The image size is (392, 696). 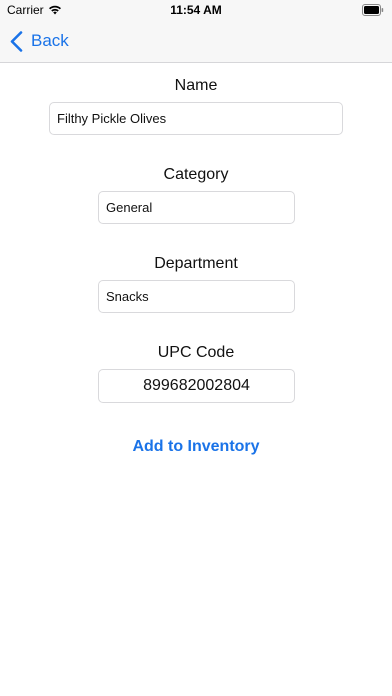 What do you see at coordinates (196, 352) in the screenshot?
I see `upc-code-label: UPC Code` at bounding box center [196, 352].